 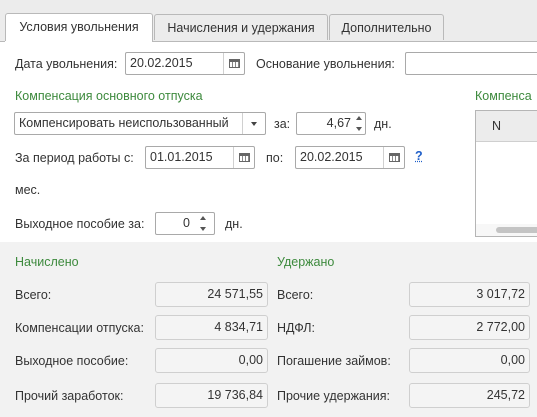 I want to click on period-to-field: 20.02.2015, so click(x=350, y=157).